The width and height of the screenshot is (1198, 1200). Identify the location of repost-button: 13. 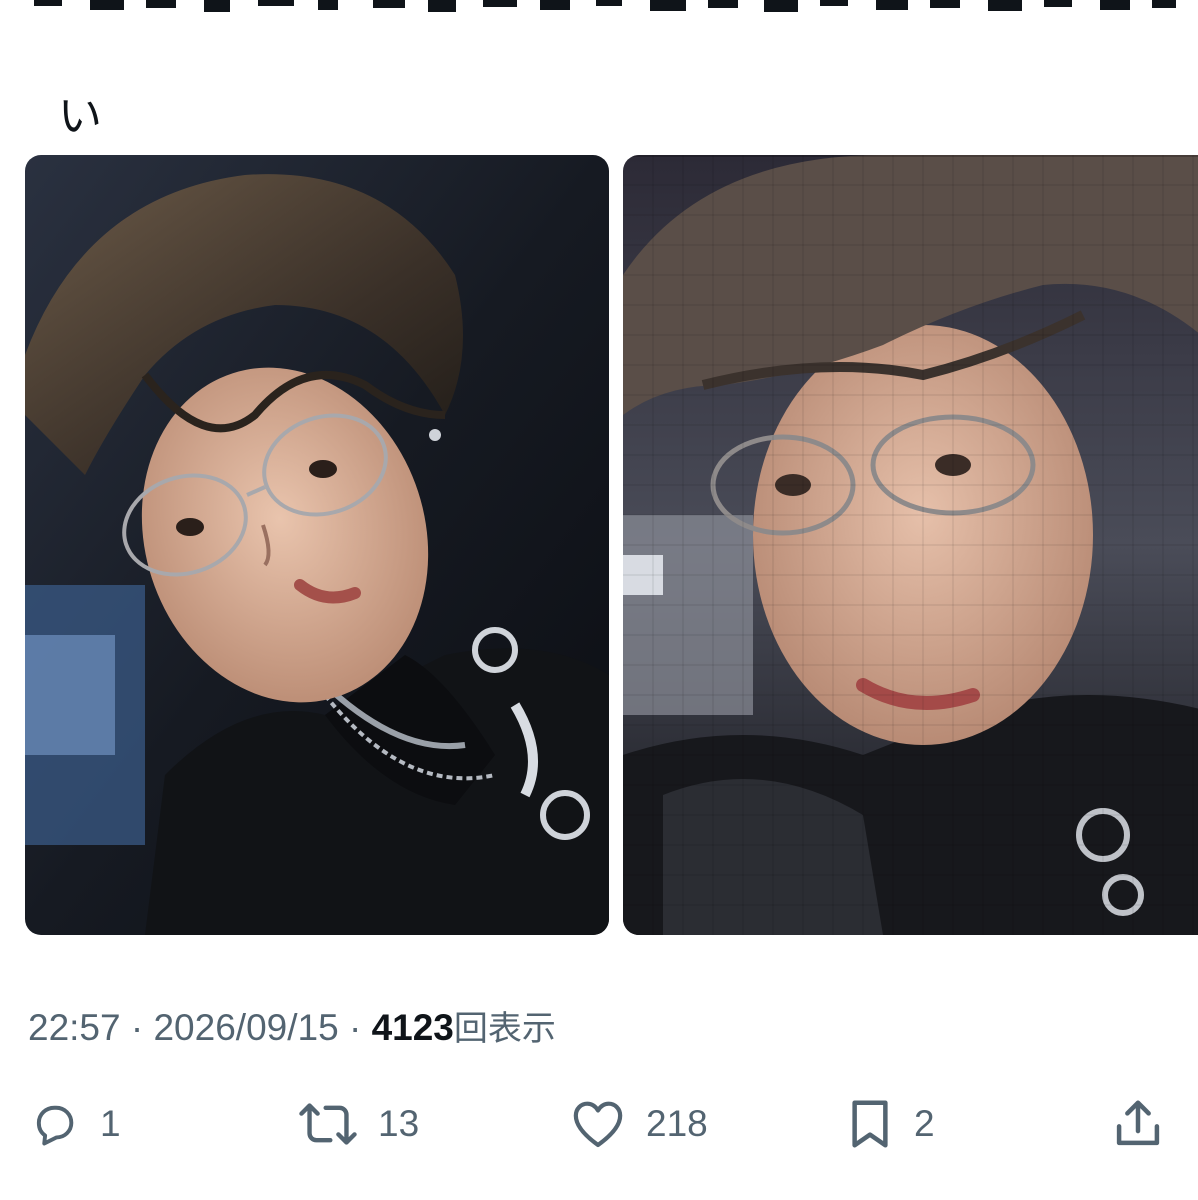
(358, 1124).